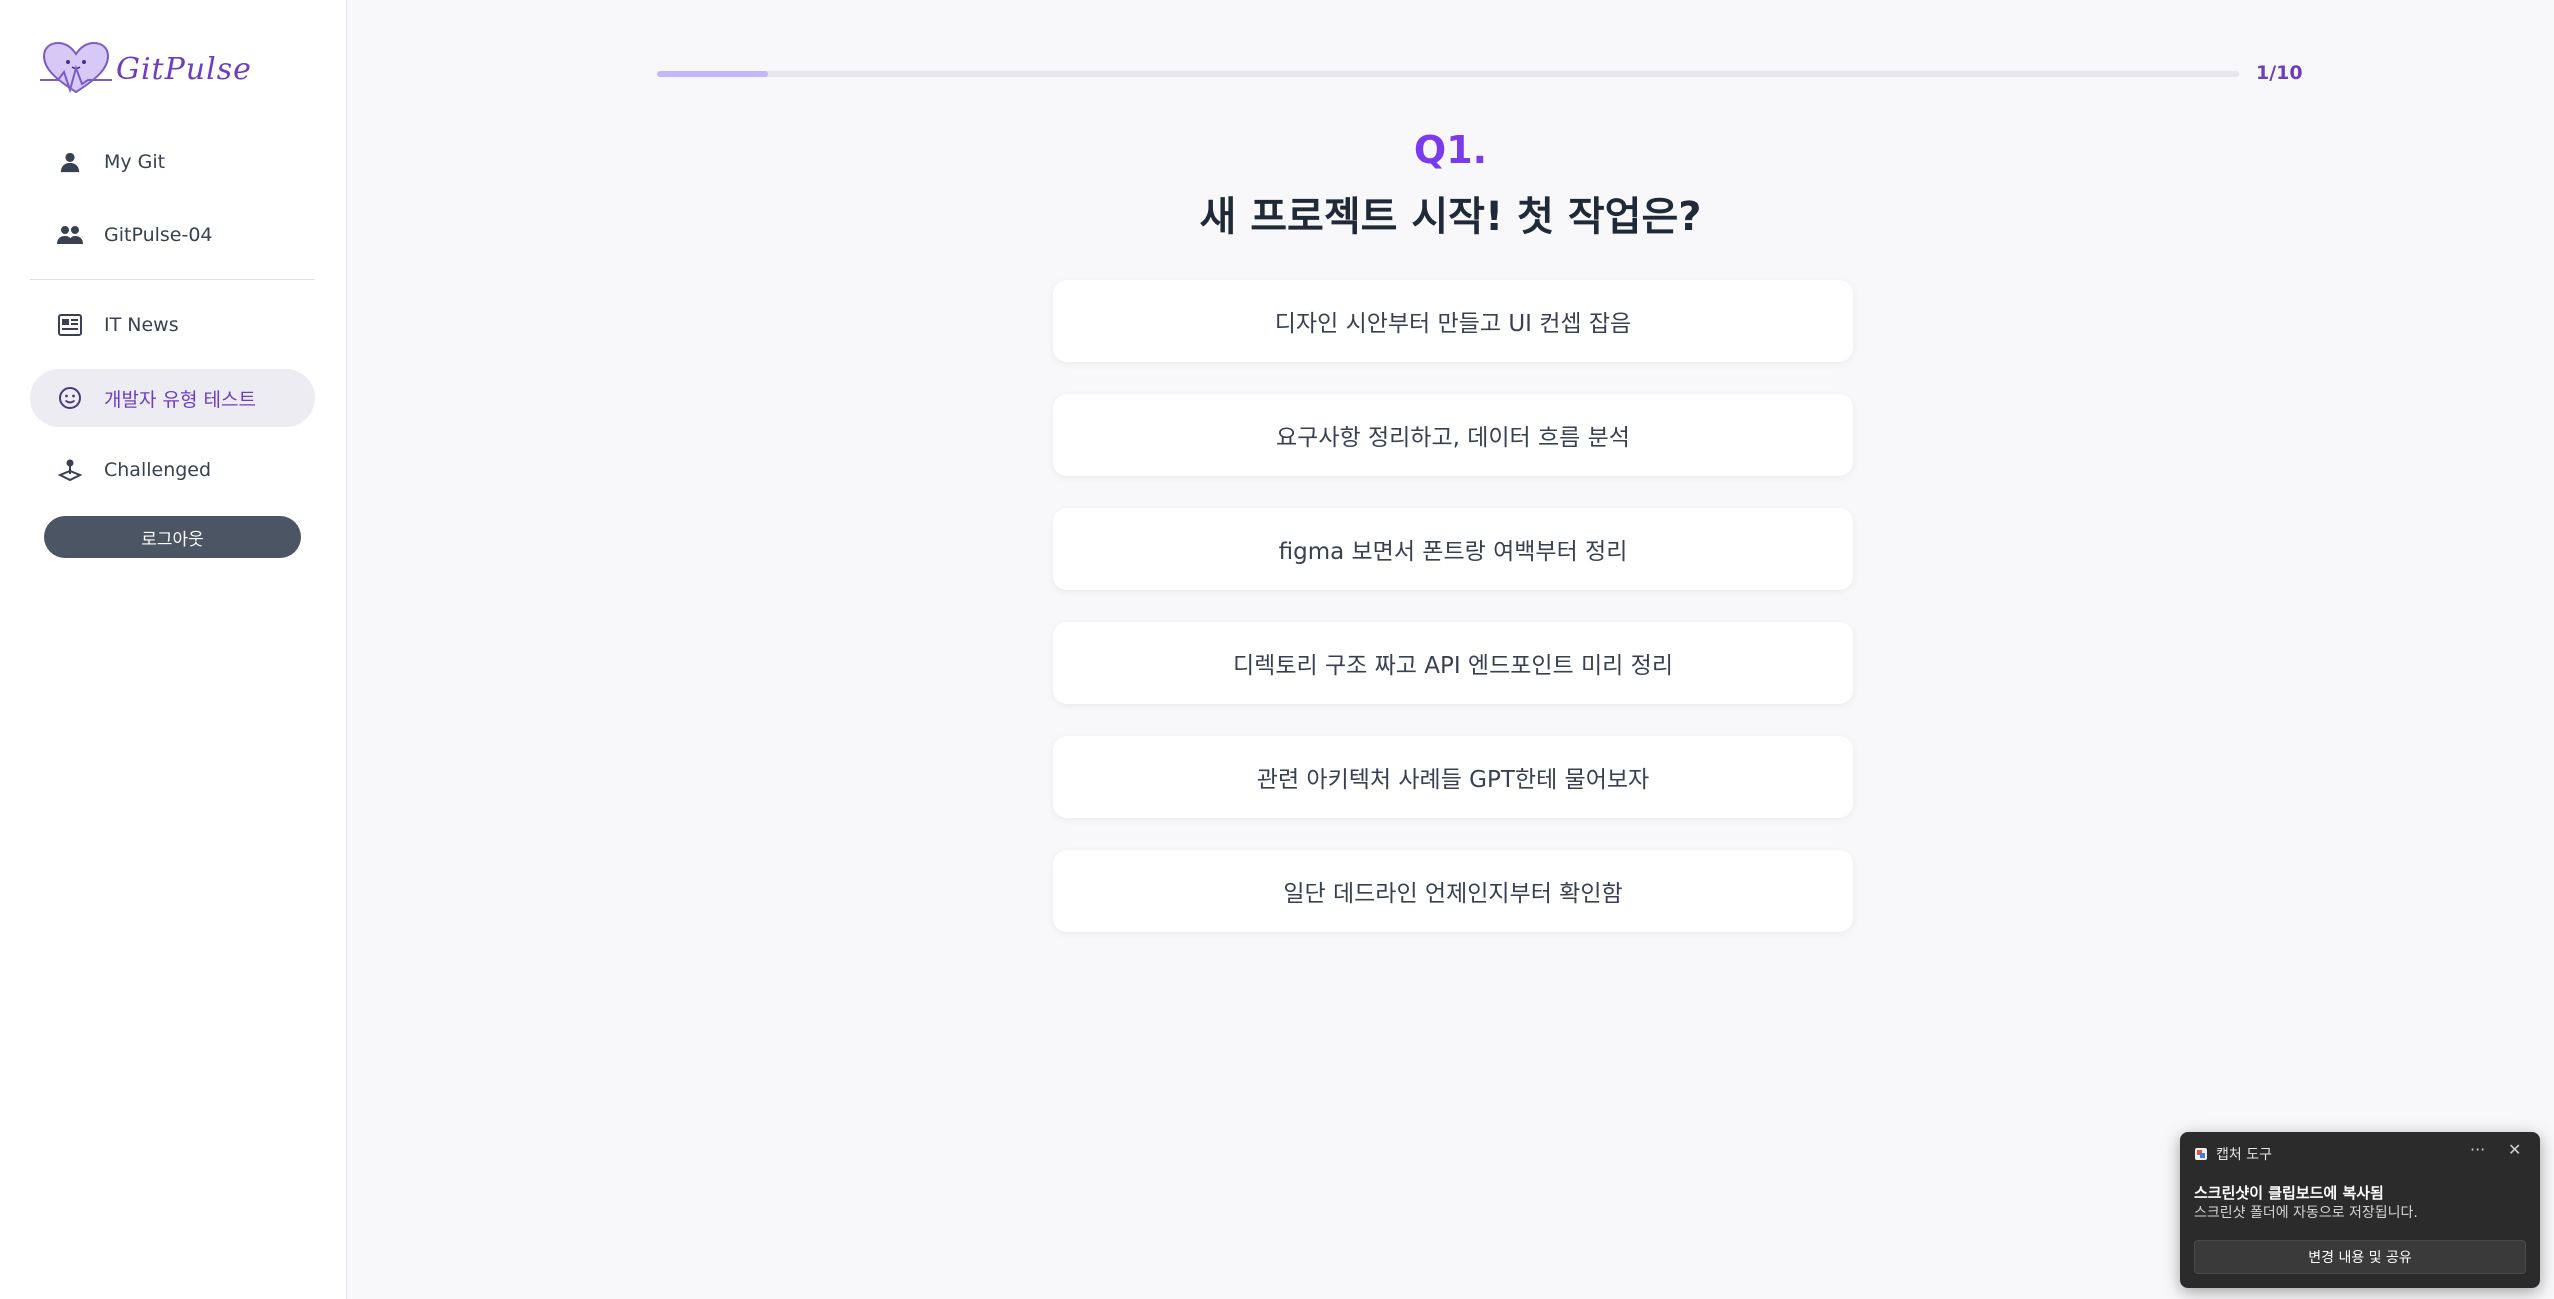 The image size is (2554, 1299). I want to click on close-icon: ✕, so click(2514, 1149).